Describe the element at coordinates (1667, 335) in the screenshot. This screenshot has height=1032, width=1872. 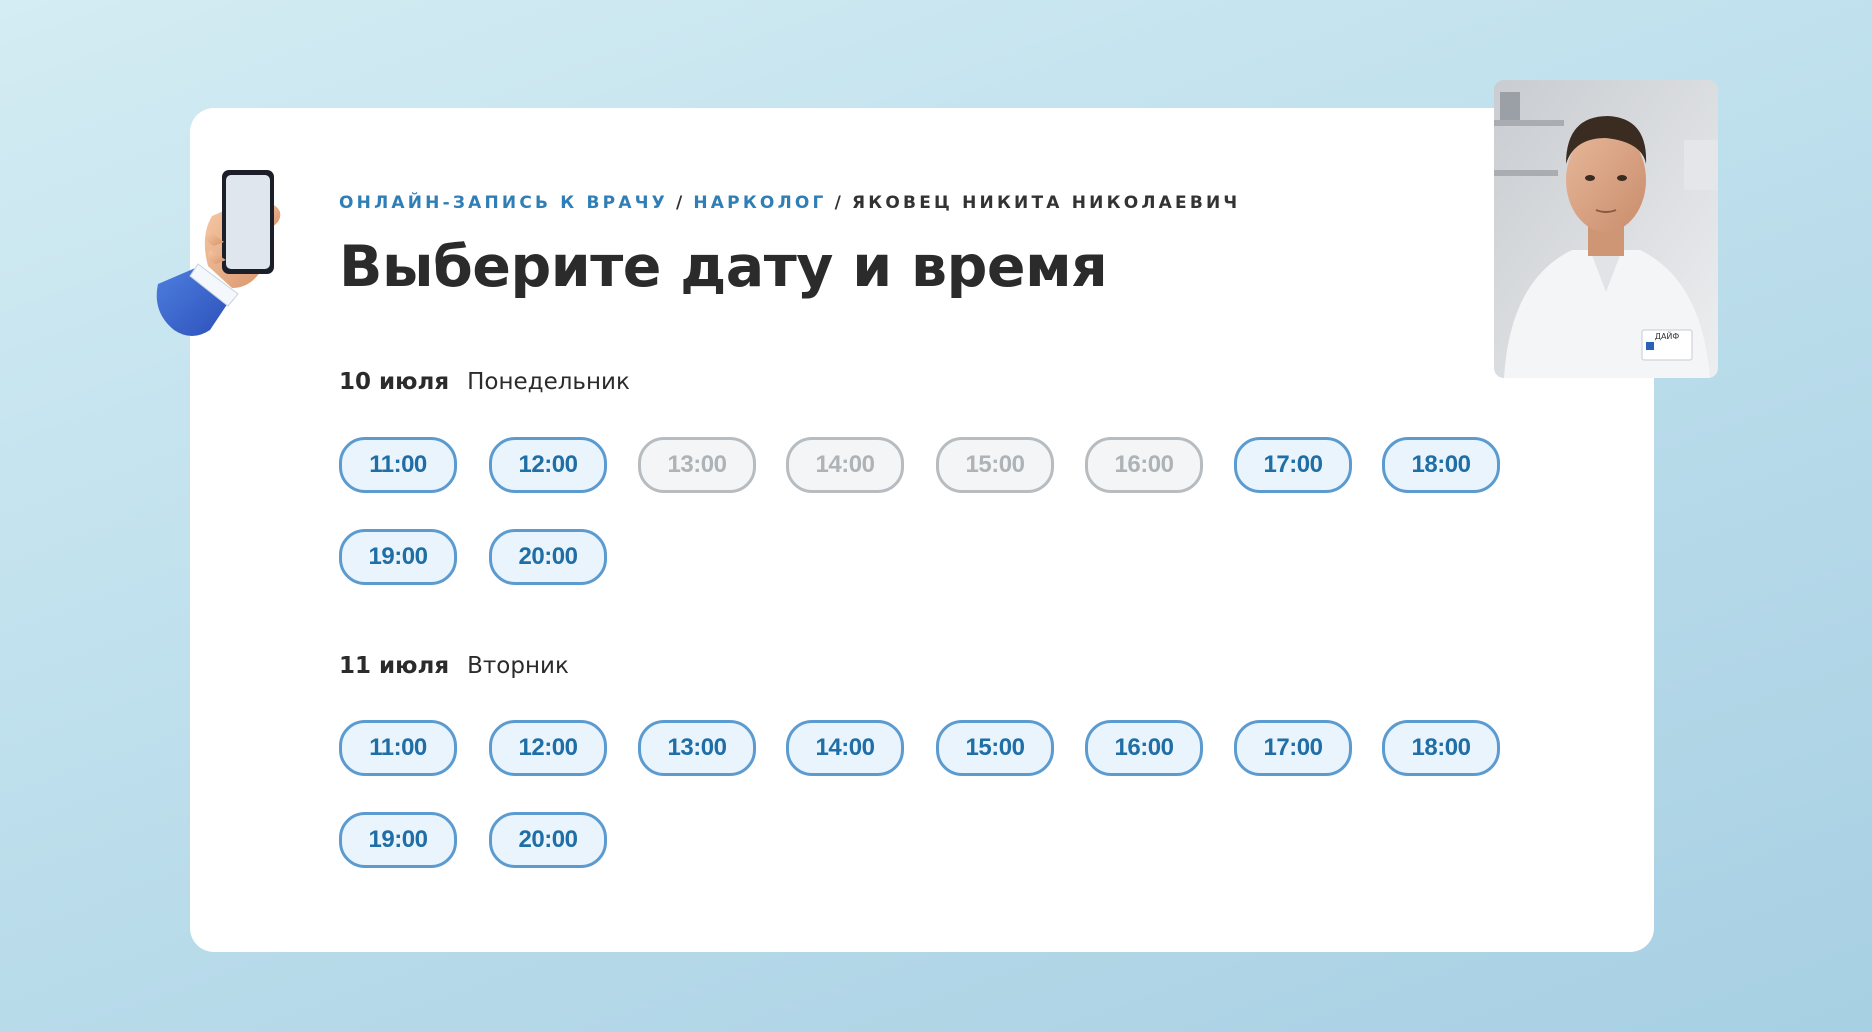
I see `badge-text: ДАЙФ` at that location.